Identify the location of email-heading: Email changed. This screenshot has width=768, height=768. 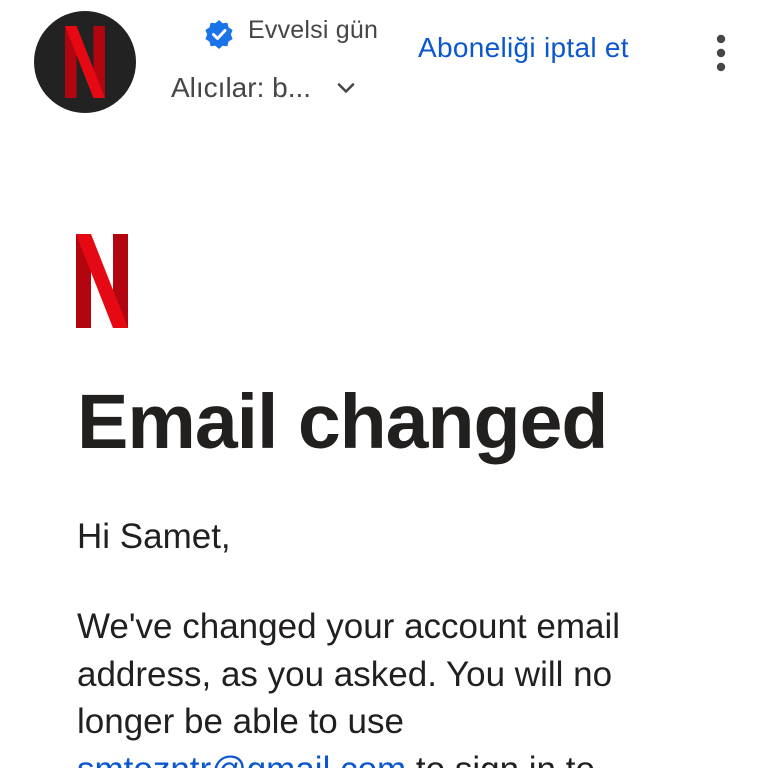
(342, 422).